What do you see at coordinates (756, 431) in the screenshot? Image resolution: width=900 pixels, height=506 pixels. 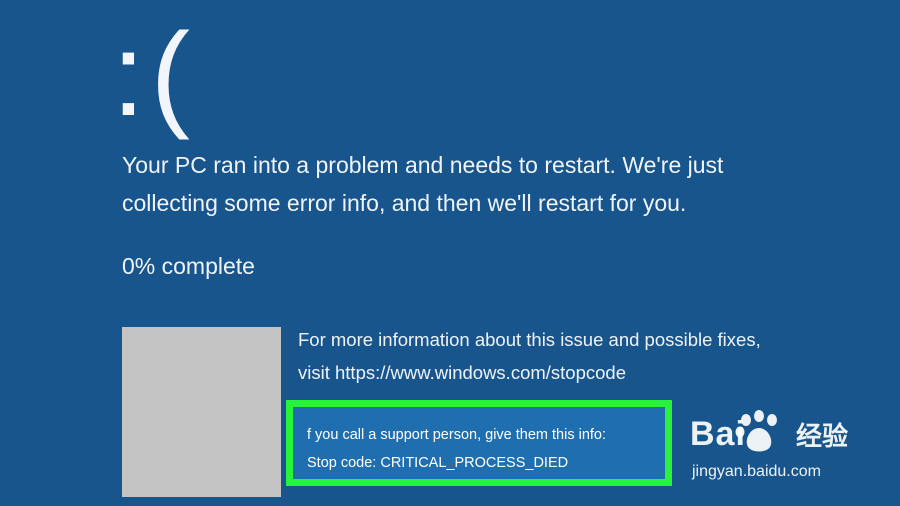 I see `baidu-paw-icon` at bounding box center [756, 431].